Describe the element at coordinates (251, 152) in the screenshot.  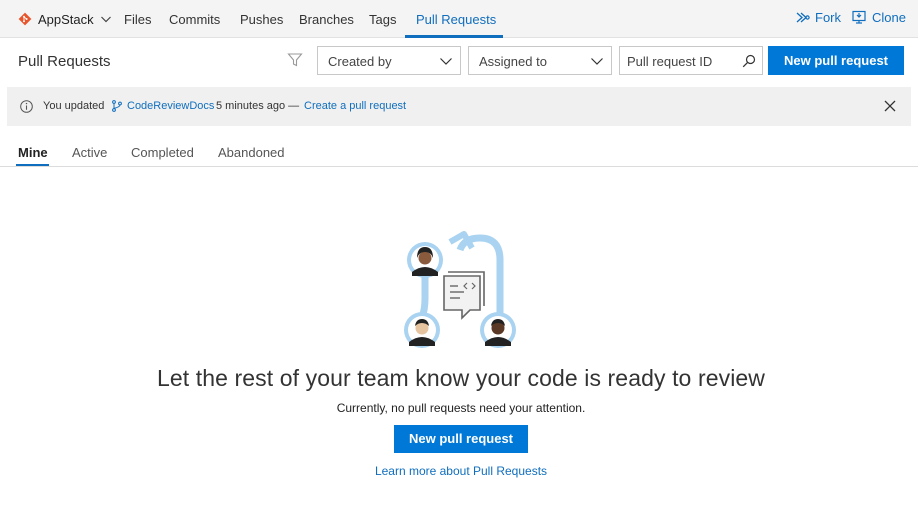
I see `tab-abandoned: Abandoned` at that location.